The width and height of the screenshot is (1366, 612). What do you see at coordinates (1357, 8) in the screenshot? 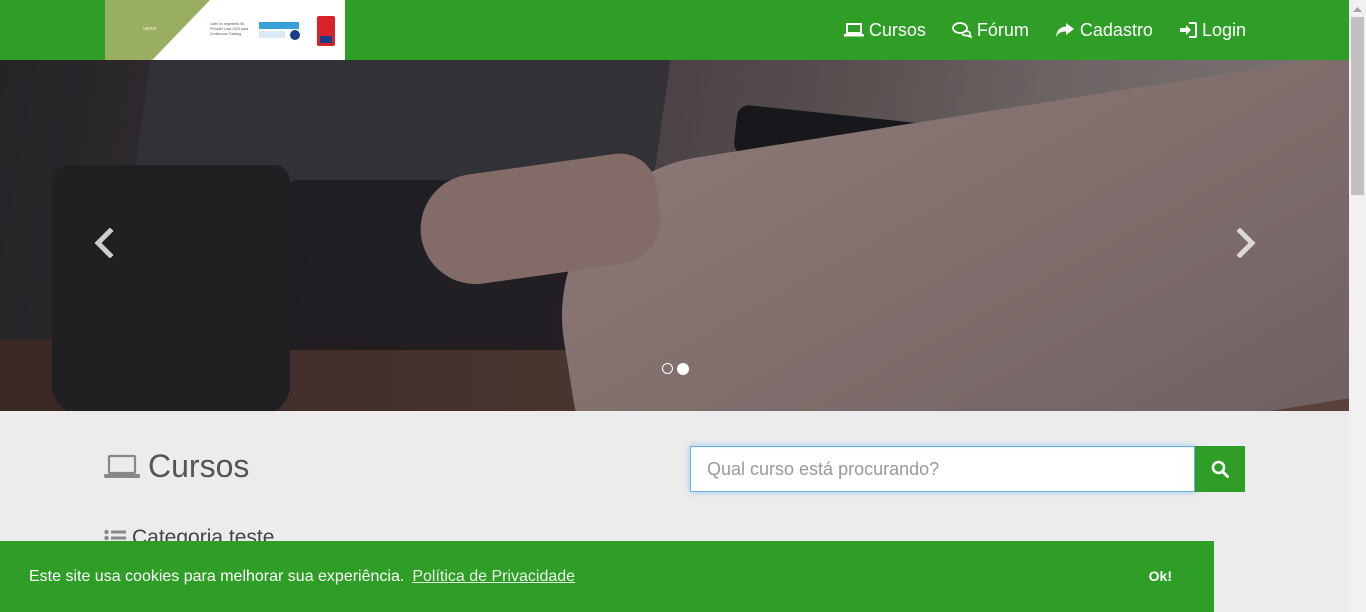
I see `scroll-up-icon` at bounding box center [1357, 8].